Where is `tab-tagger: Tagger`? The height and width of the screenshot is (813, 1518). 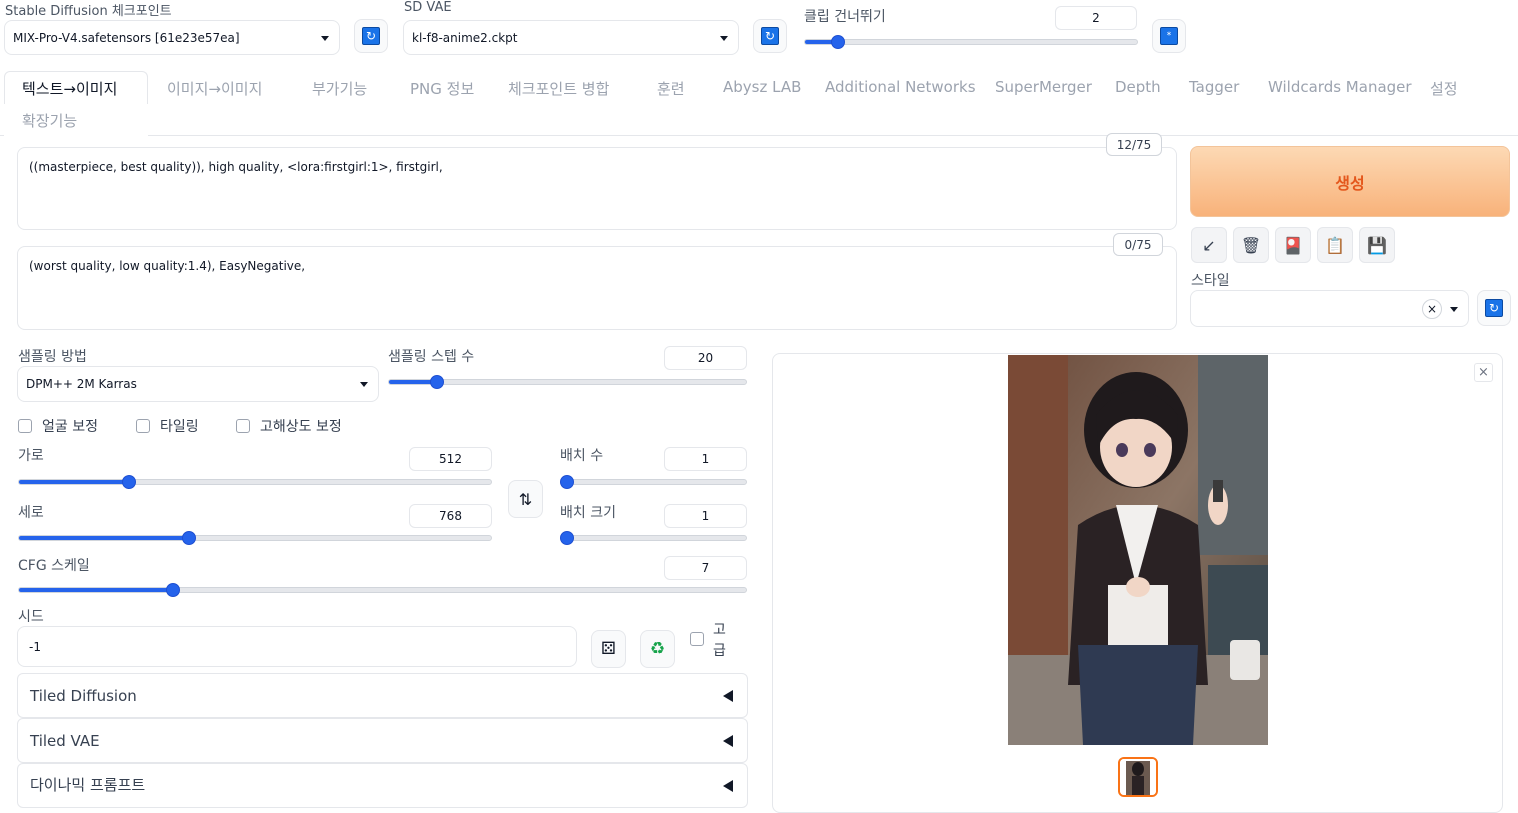 tab-tagger: Tagger is located at coordinates (1214, 87).